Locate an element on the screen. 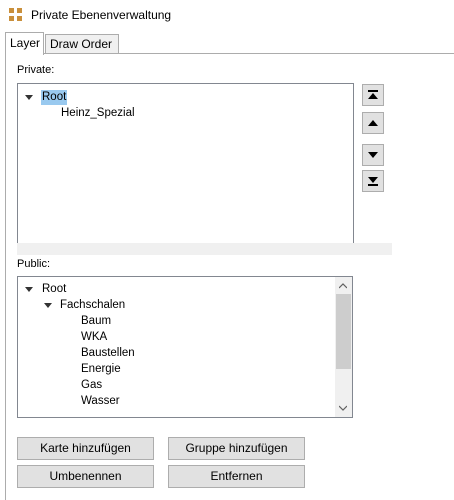 This screenshot has height=500, width=454. add-map-button: Karte hinzufügen is located at coordinates (85, 448).